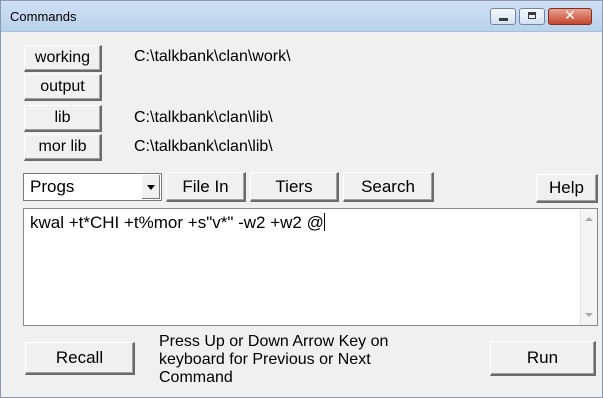 This screenshot has height=398, width=603. Describe the element at coordinates (212, 56) in the screenshot. I see `working-dir-path: C:\talkbank\clan\work\` at that location.